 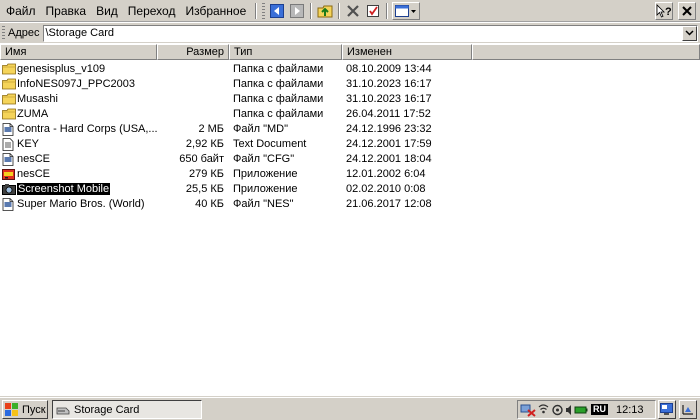 I want to click on address-input: \Storage Card, so click(x=370, y=33).